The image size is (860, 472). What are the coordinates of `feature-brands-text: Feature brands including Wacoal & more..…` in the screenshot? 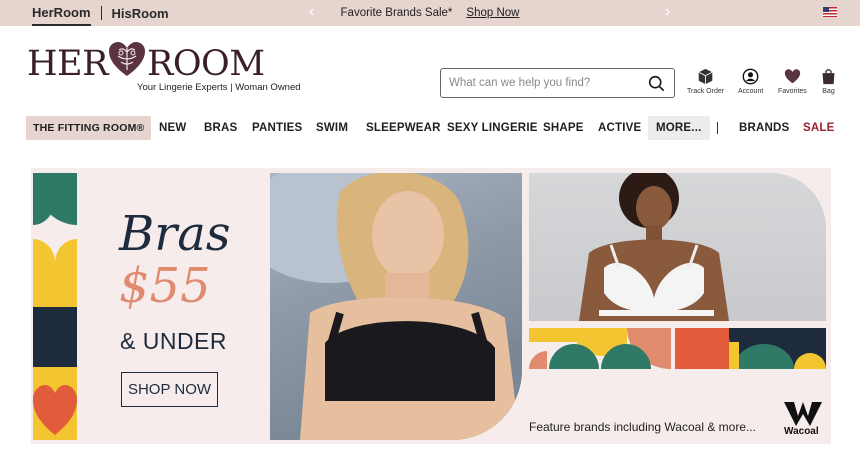 It's located at (642, 427).